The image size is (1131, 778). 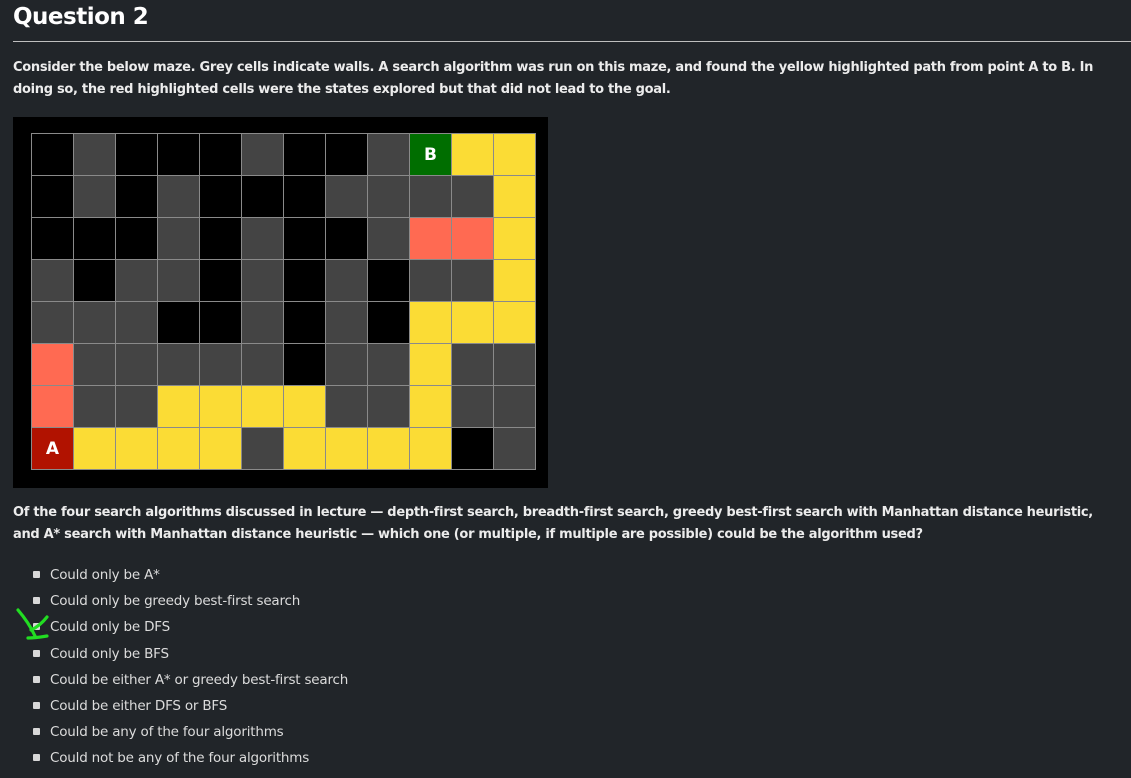 What do you see at coordinates (190, 627) in the screenshot?
I see `answer-option: Could only be DFS` at bounding box center [190, 627].